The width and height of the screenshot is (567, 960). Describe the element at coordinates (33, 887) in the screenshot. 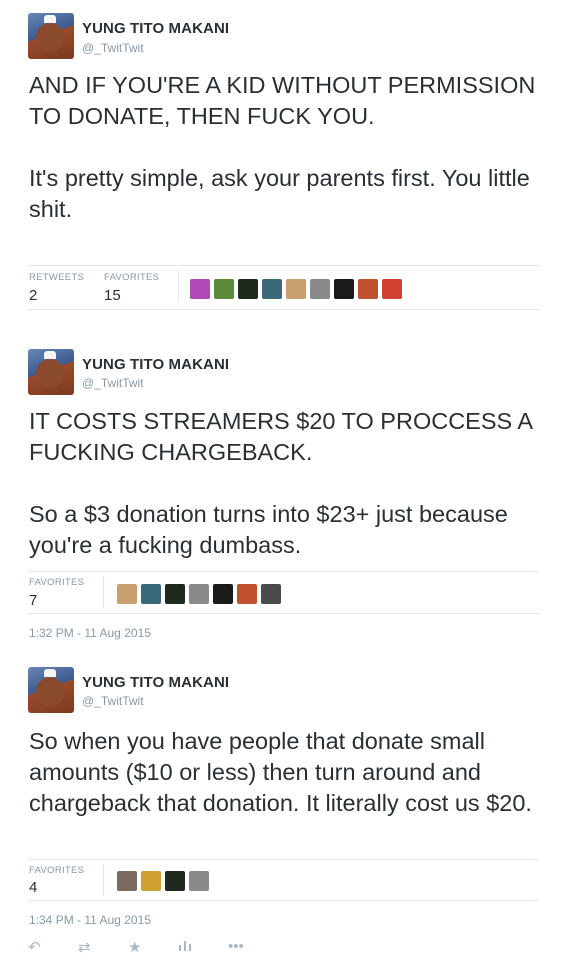

I see `favorites-count: 4` at that location.